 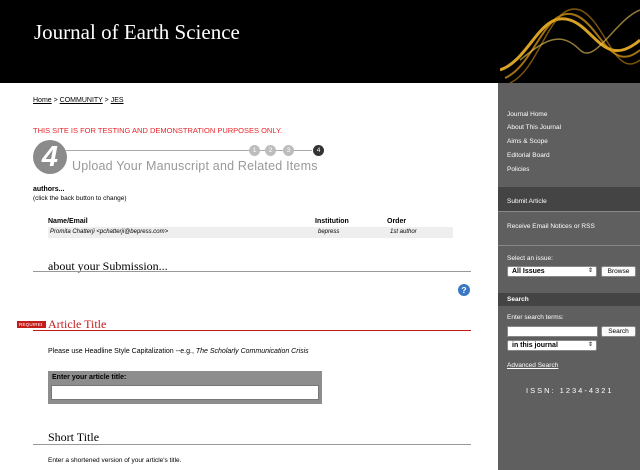 What do you see at coordinates (318, 150) in the screenshot?
I see `step-dot-4: 4` at bounding box center [318, 150].